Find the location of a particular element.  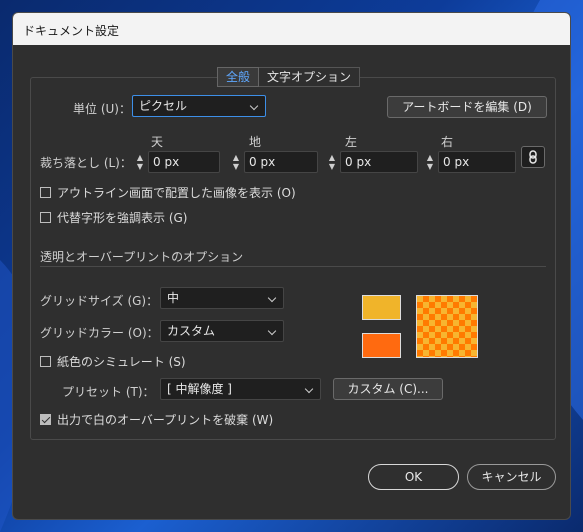

grid-color-value: カスタム is located at coordinates (191, 331).